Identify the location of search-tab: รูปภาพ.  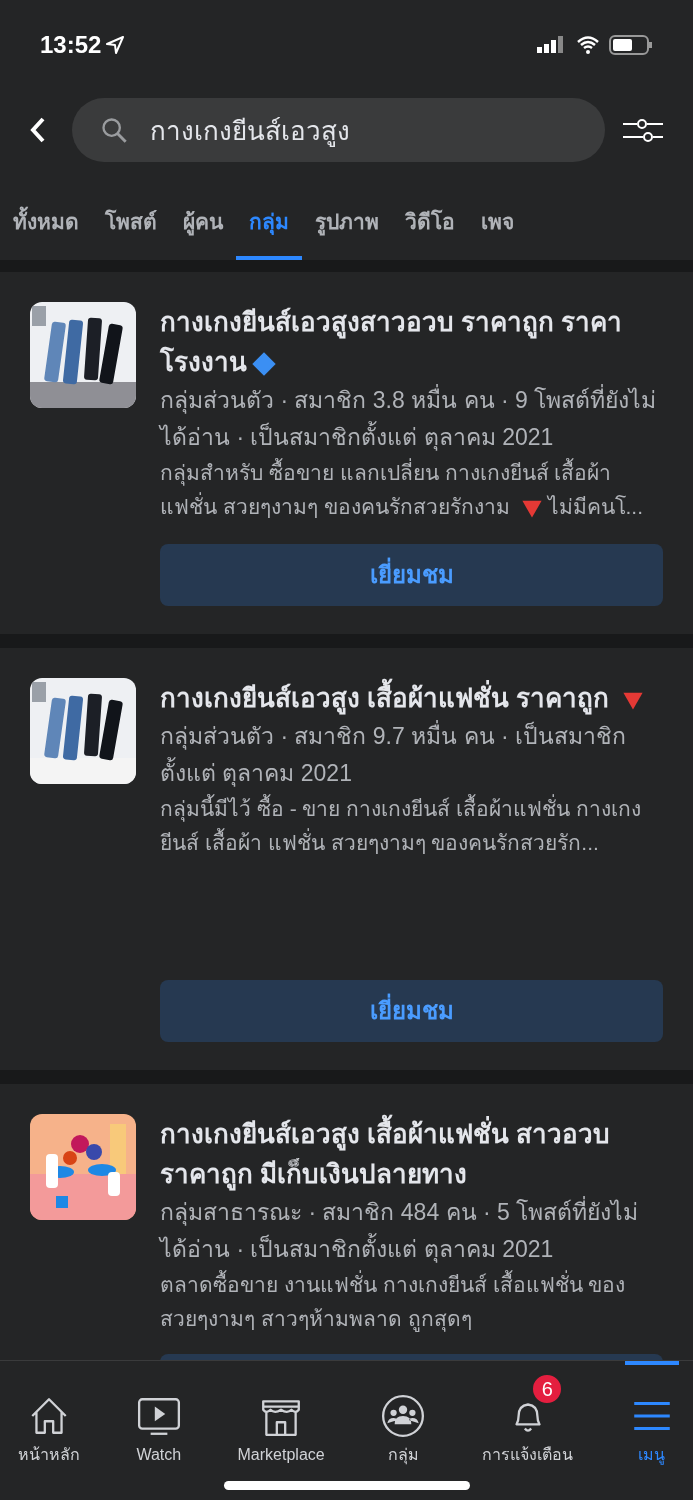
(347, 228).